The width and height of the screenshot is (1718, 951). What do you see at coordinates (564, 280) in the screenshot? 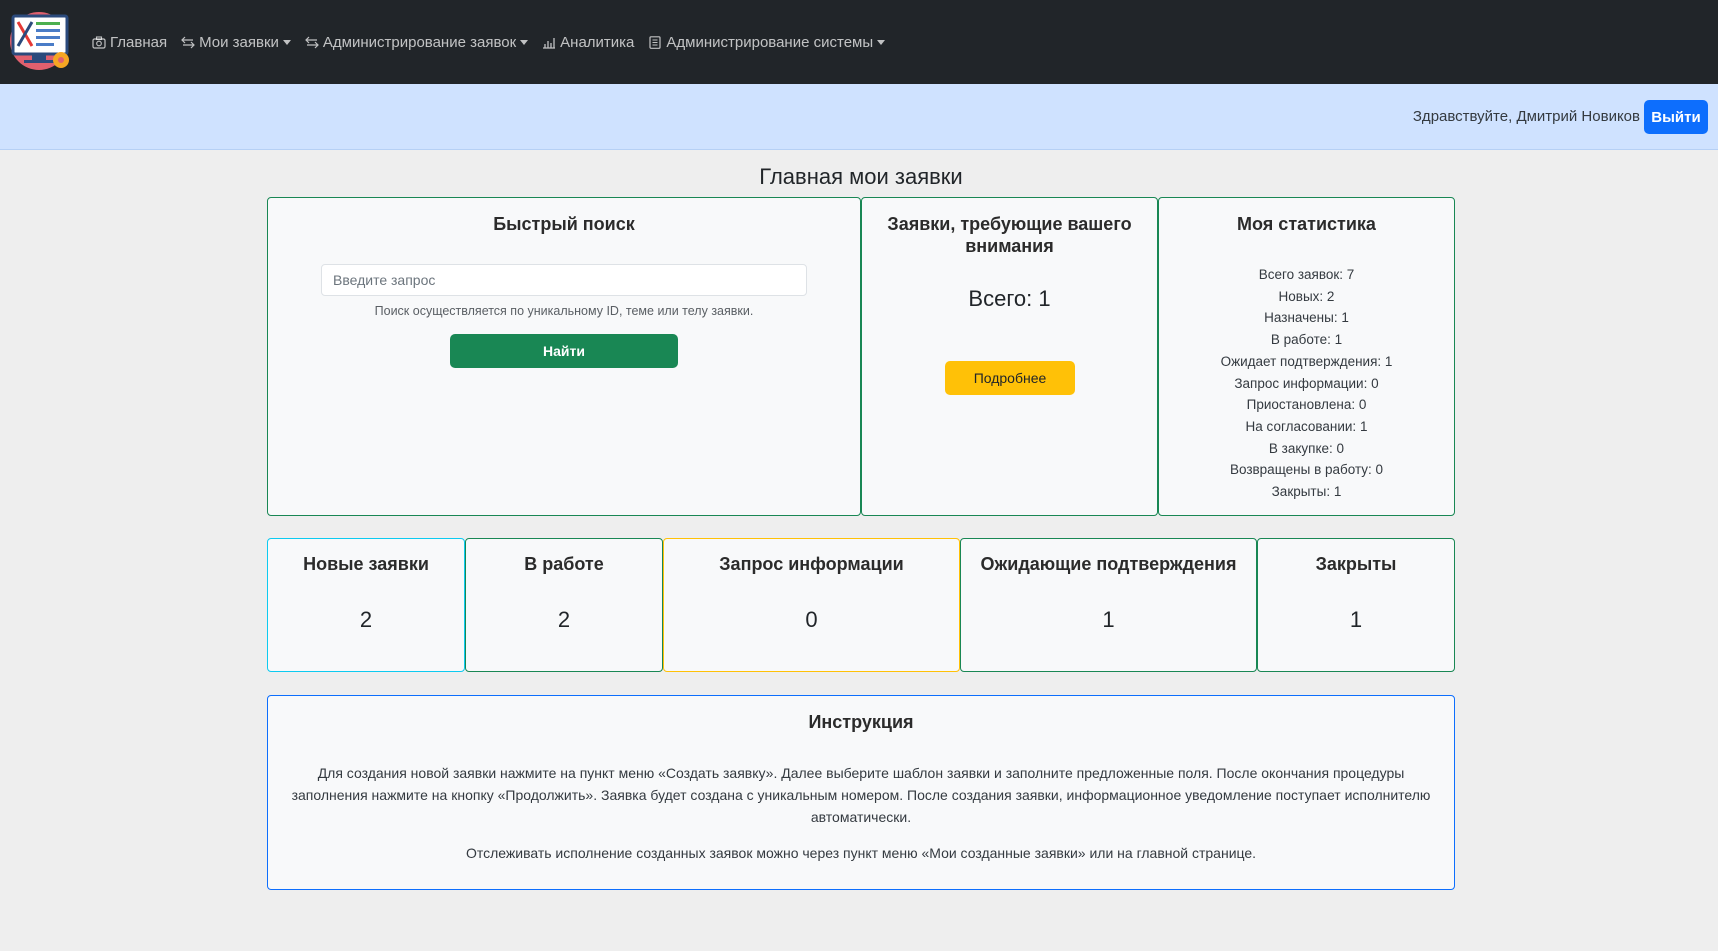
I see `search-input` at bounding box center [564, 280].